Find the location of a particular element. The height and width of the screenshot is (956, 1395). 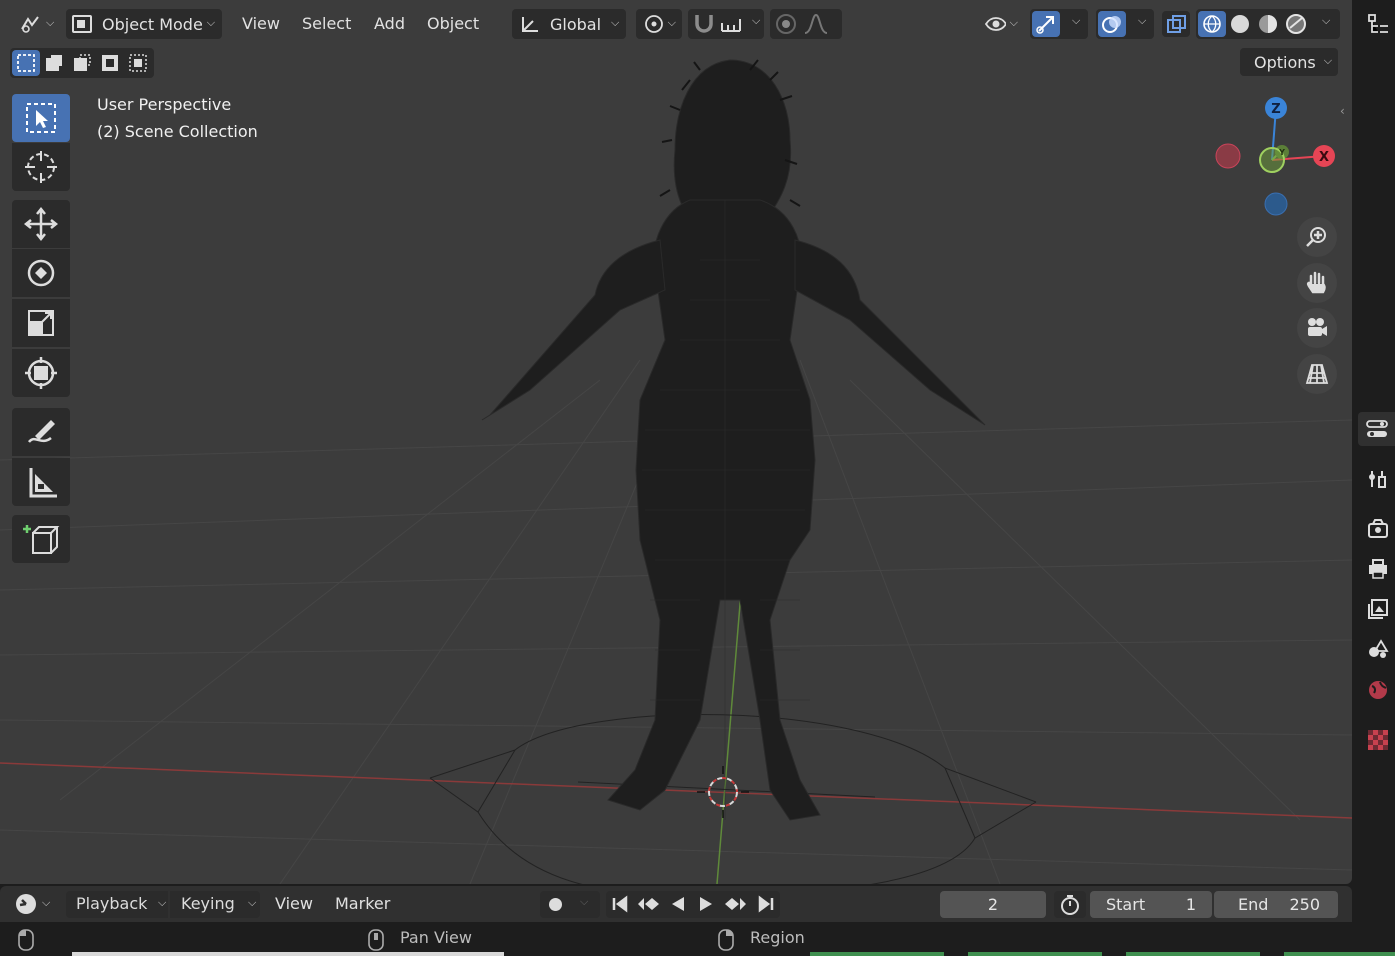

output-properties-icon is located at coordinates (1378, 569).